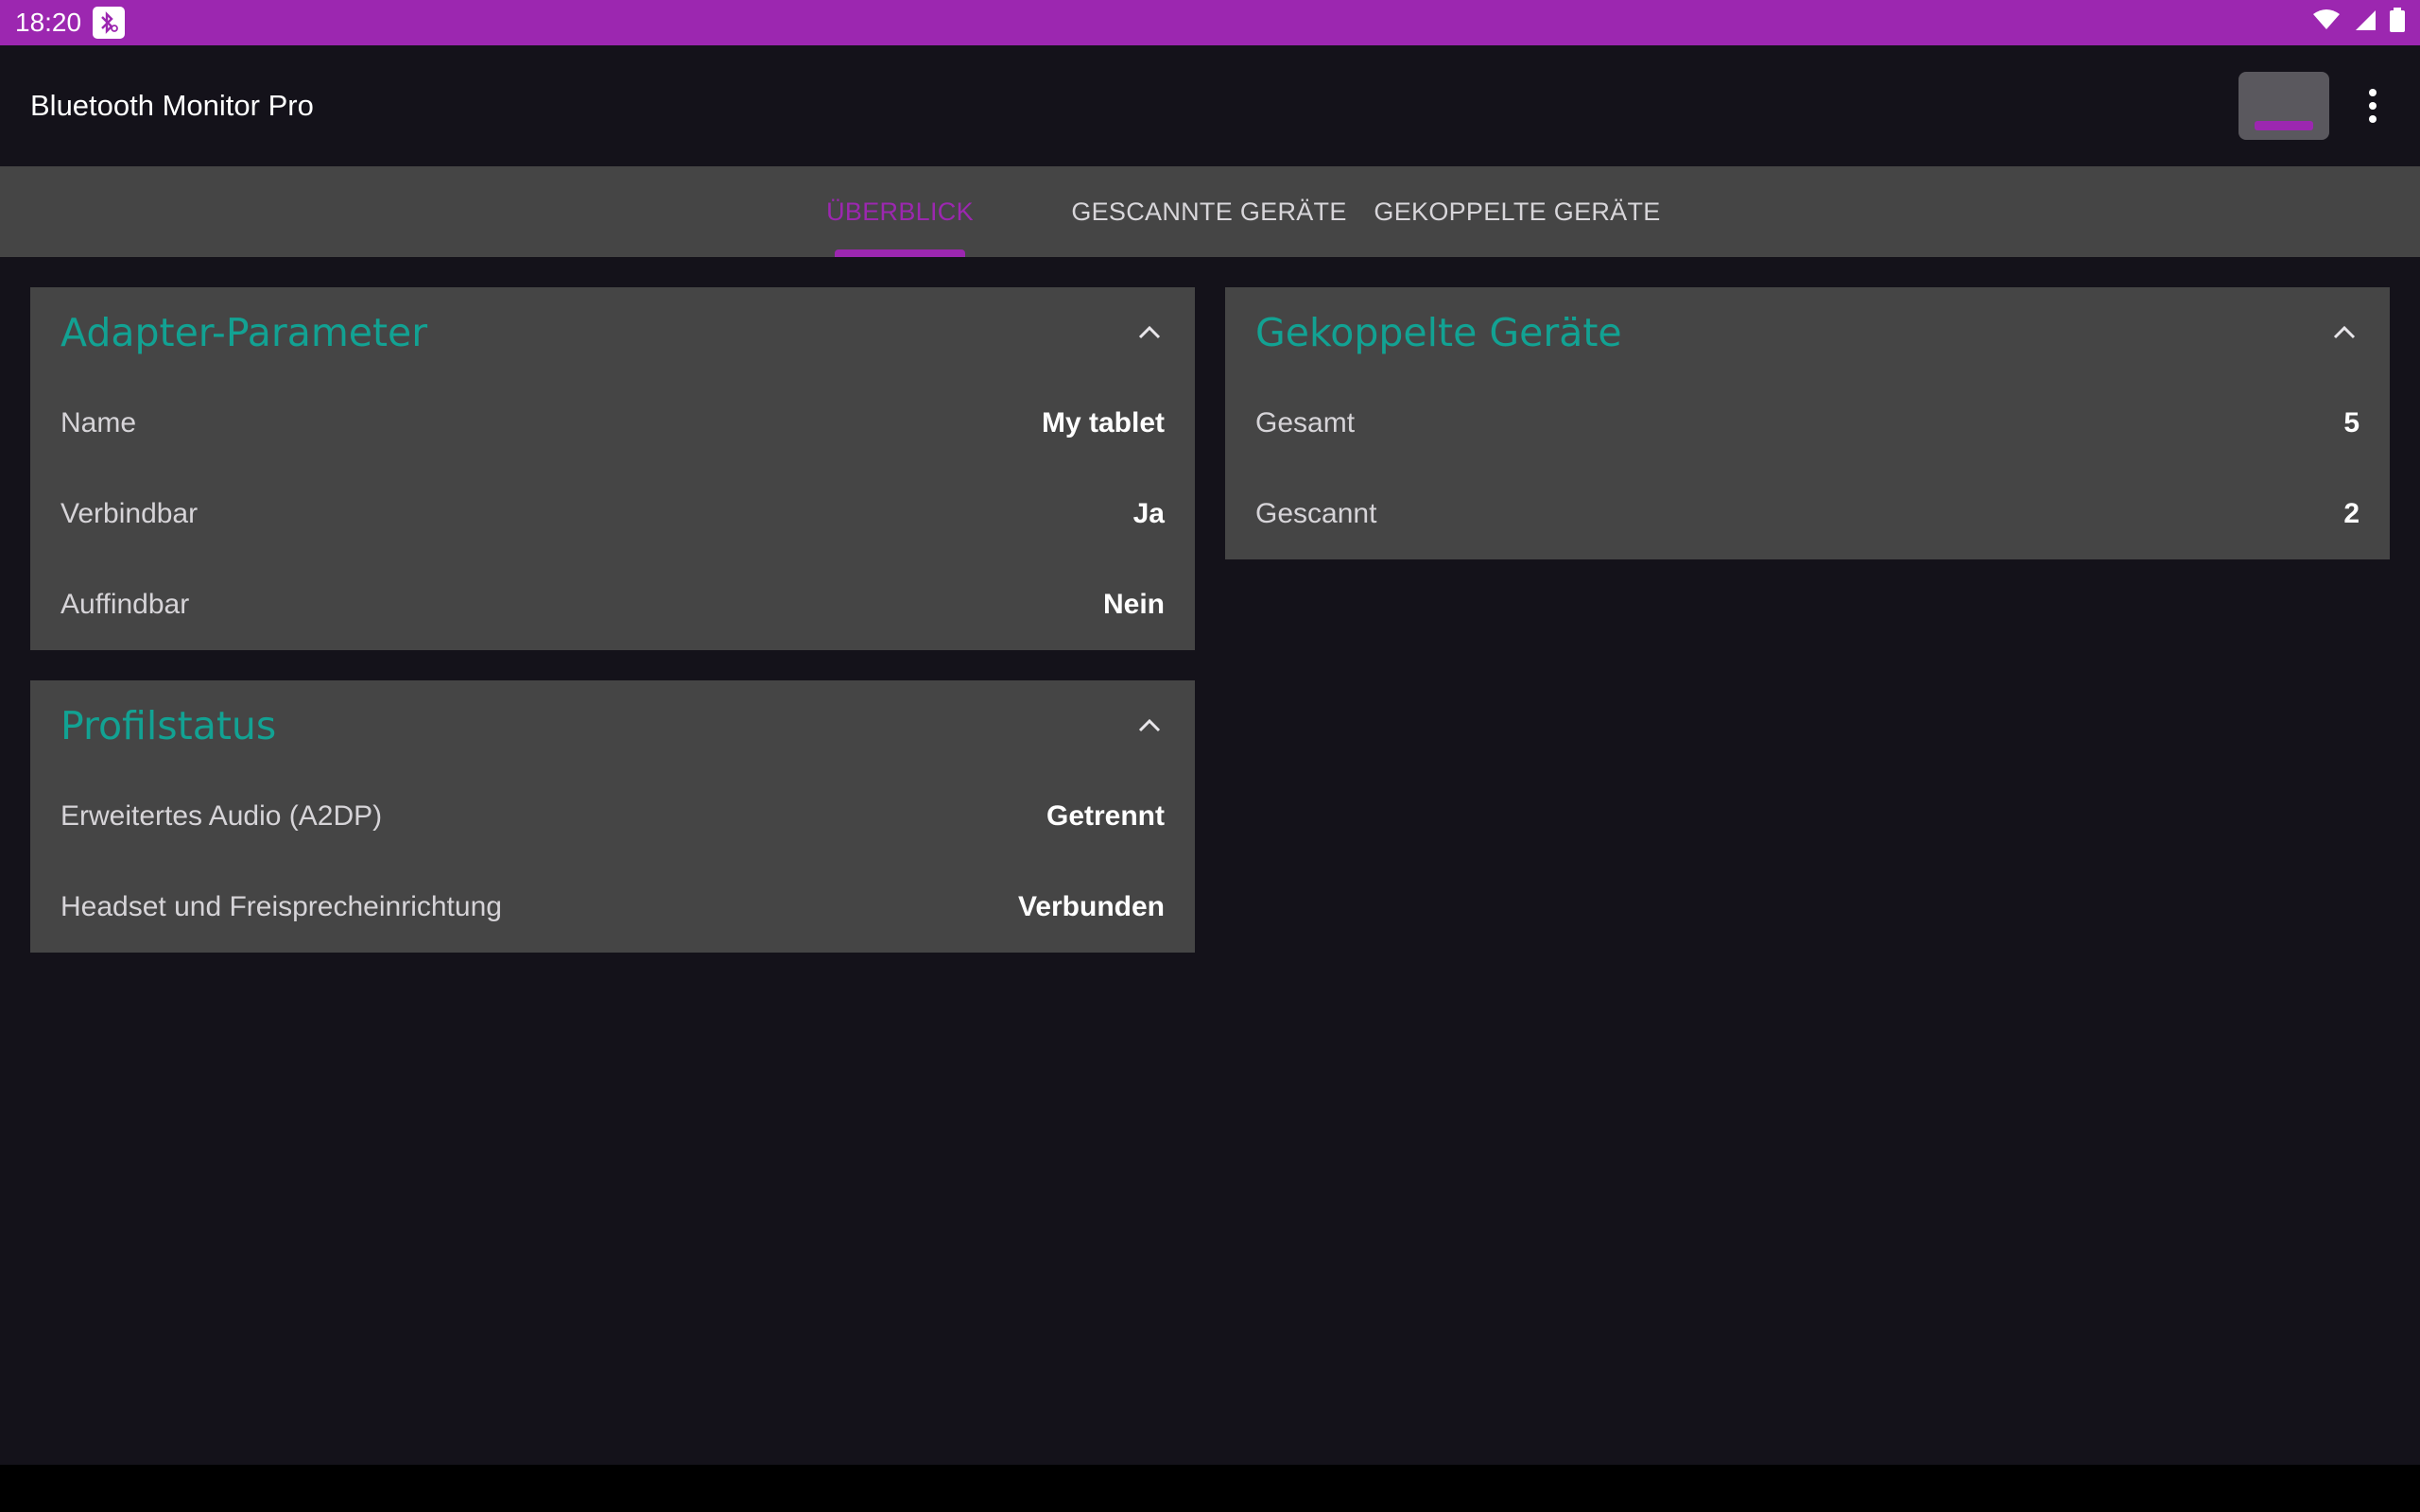  What do you see at coordinates (2373, 106) in the screenshot?
I see `more-vert-icon` at bounding box center [2373, 106].